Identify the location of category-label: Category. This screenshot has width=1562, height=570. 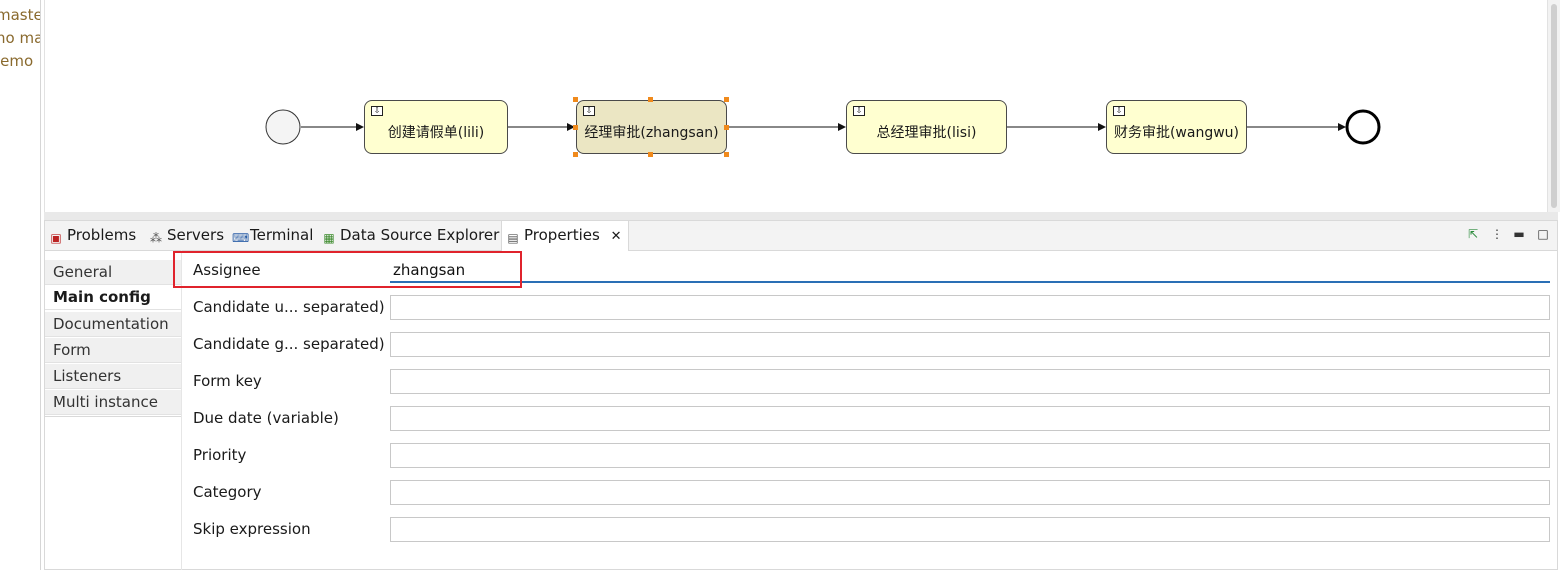
(227, 492).